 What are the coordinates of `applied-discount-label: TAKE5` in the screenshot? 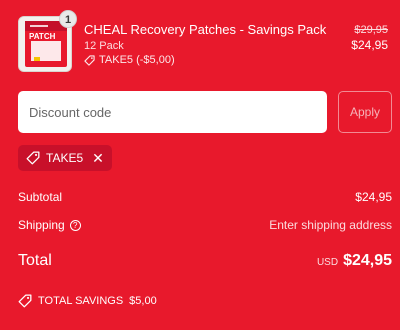 It's located at (65, 158).